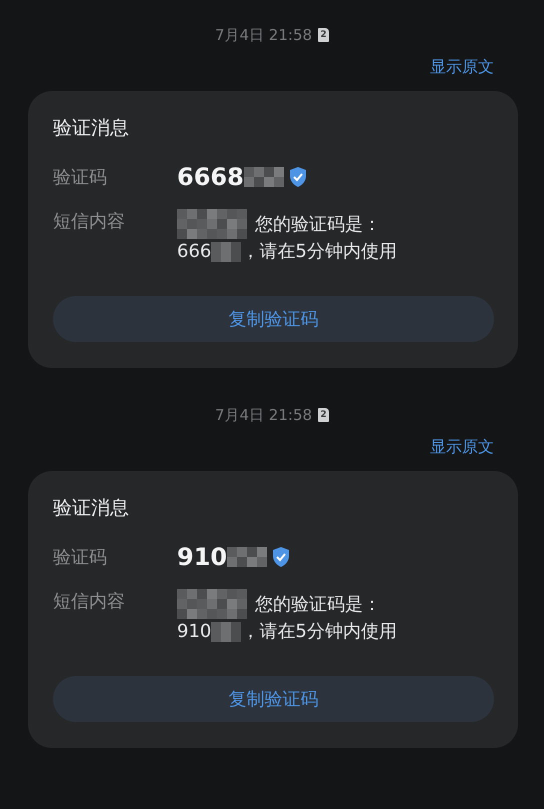  I want to click on message-code: 910, so click(194, 632).